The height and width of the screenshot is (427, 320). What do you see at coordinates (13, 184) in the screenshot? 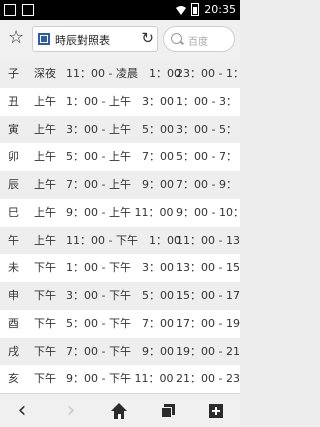
I see `branch-cell: 辰` at bounding box center [13, 184].